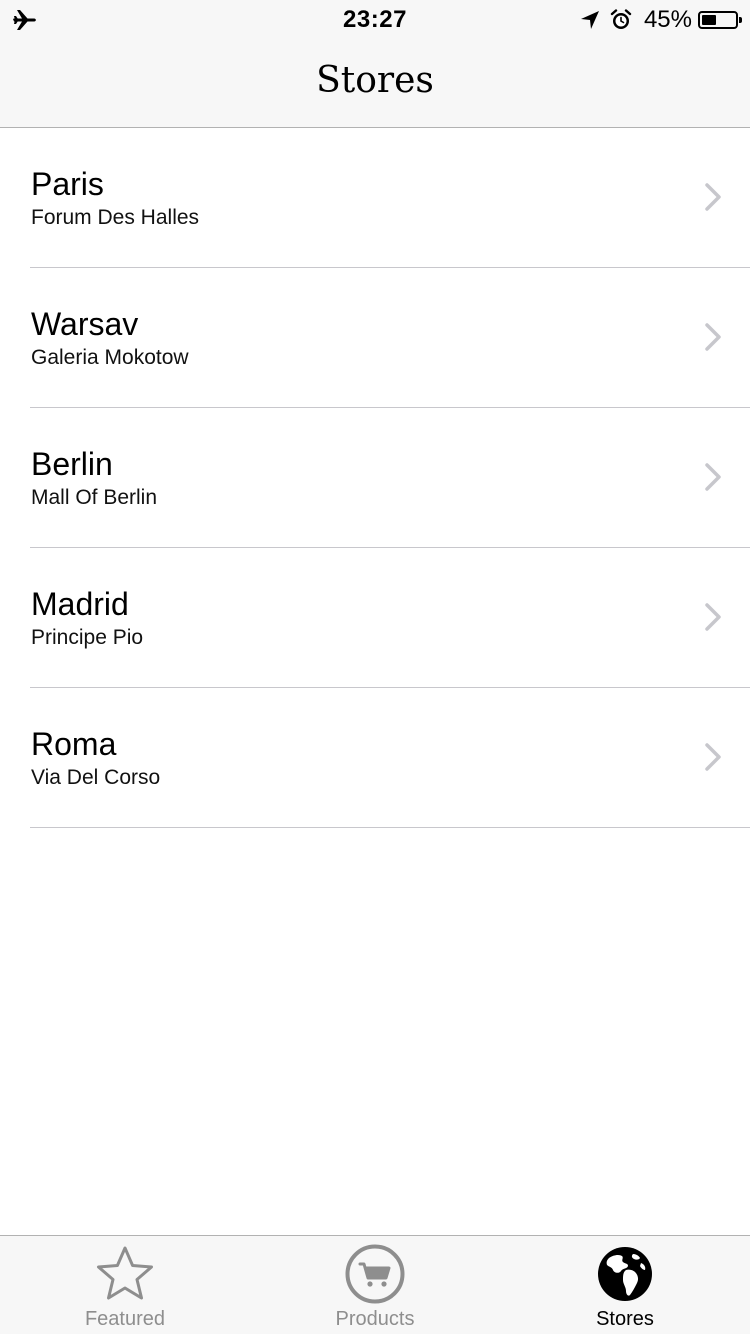  I want to click on store-city: Madrid, so click(80, 604).